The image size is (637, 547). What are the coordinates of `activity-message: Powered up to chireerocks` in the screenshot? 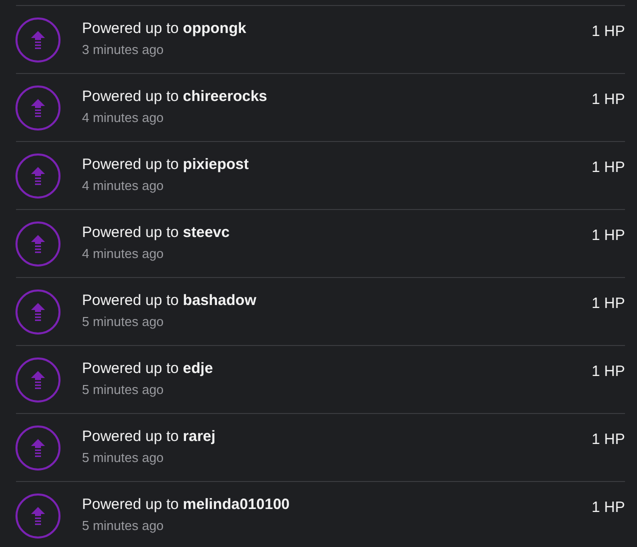 It's located at (175, 96).